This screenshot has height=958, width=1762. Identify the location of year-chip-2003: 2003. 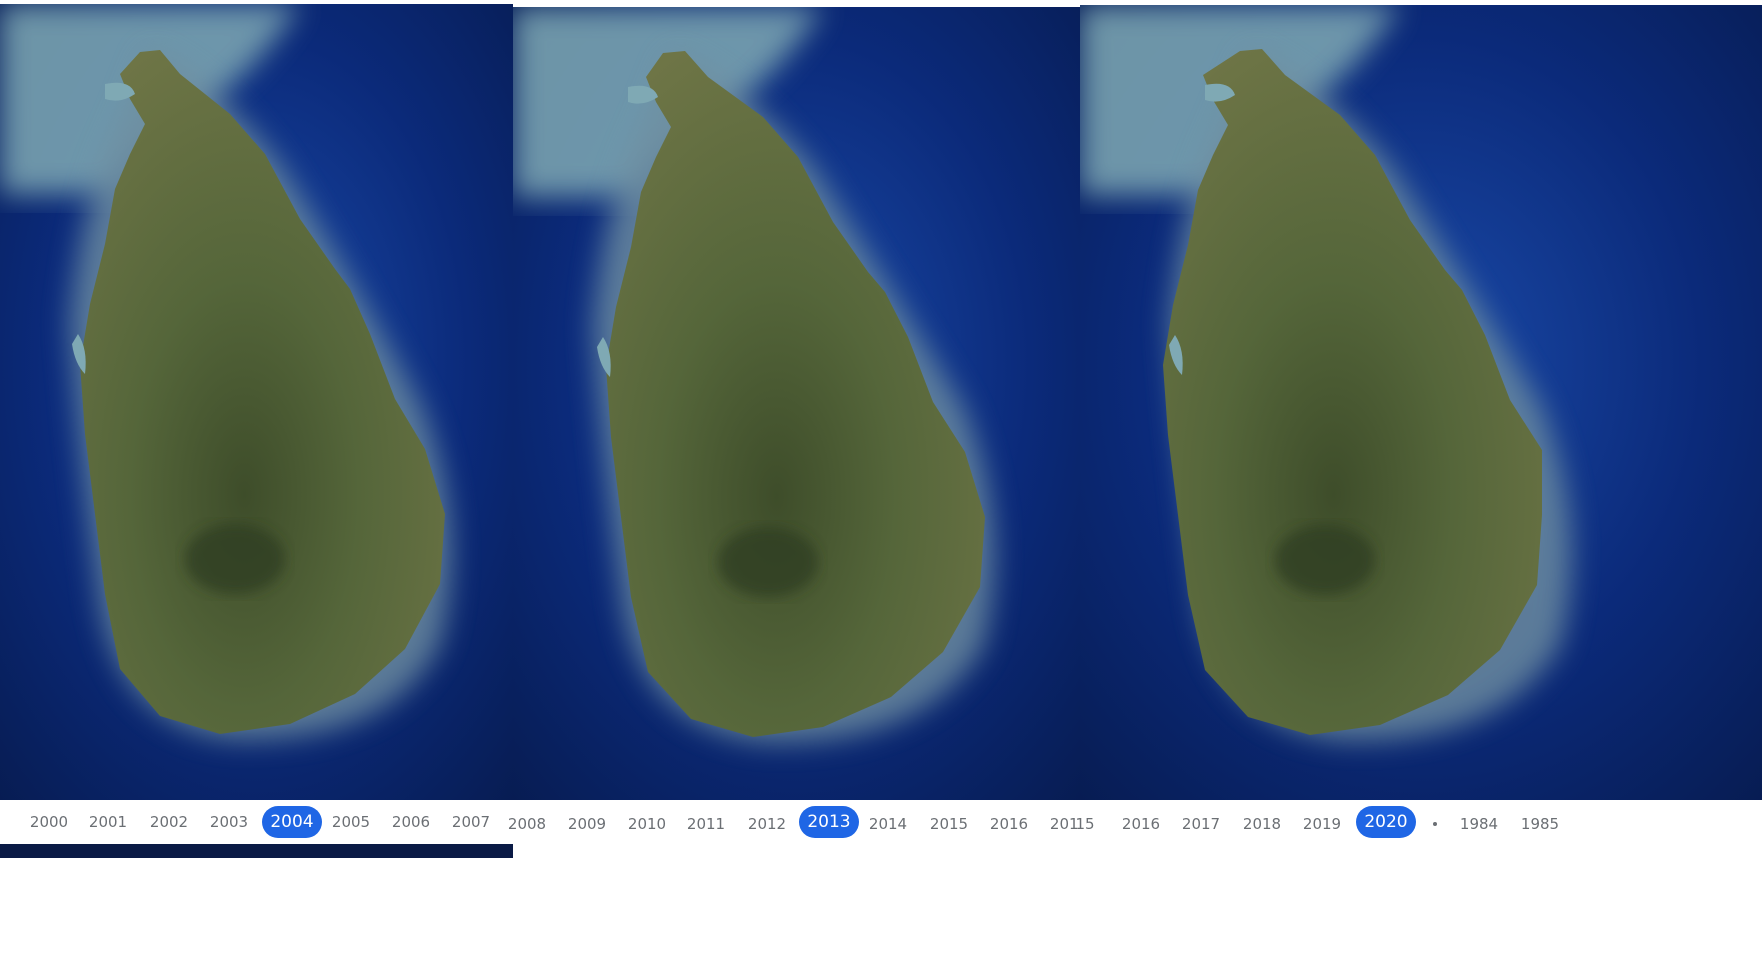
(229, 822).